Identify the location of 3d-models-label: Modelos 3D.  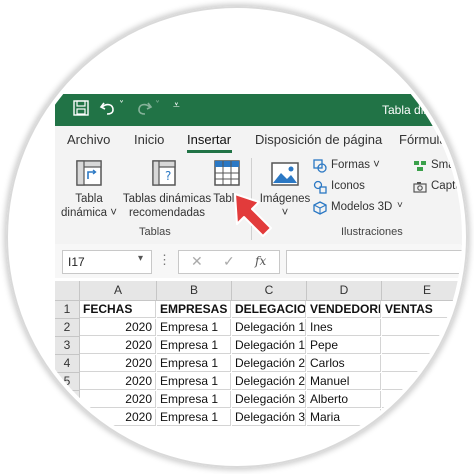
(362, 207).